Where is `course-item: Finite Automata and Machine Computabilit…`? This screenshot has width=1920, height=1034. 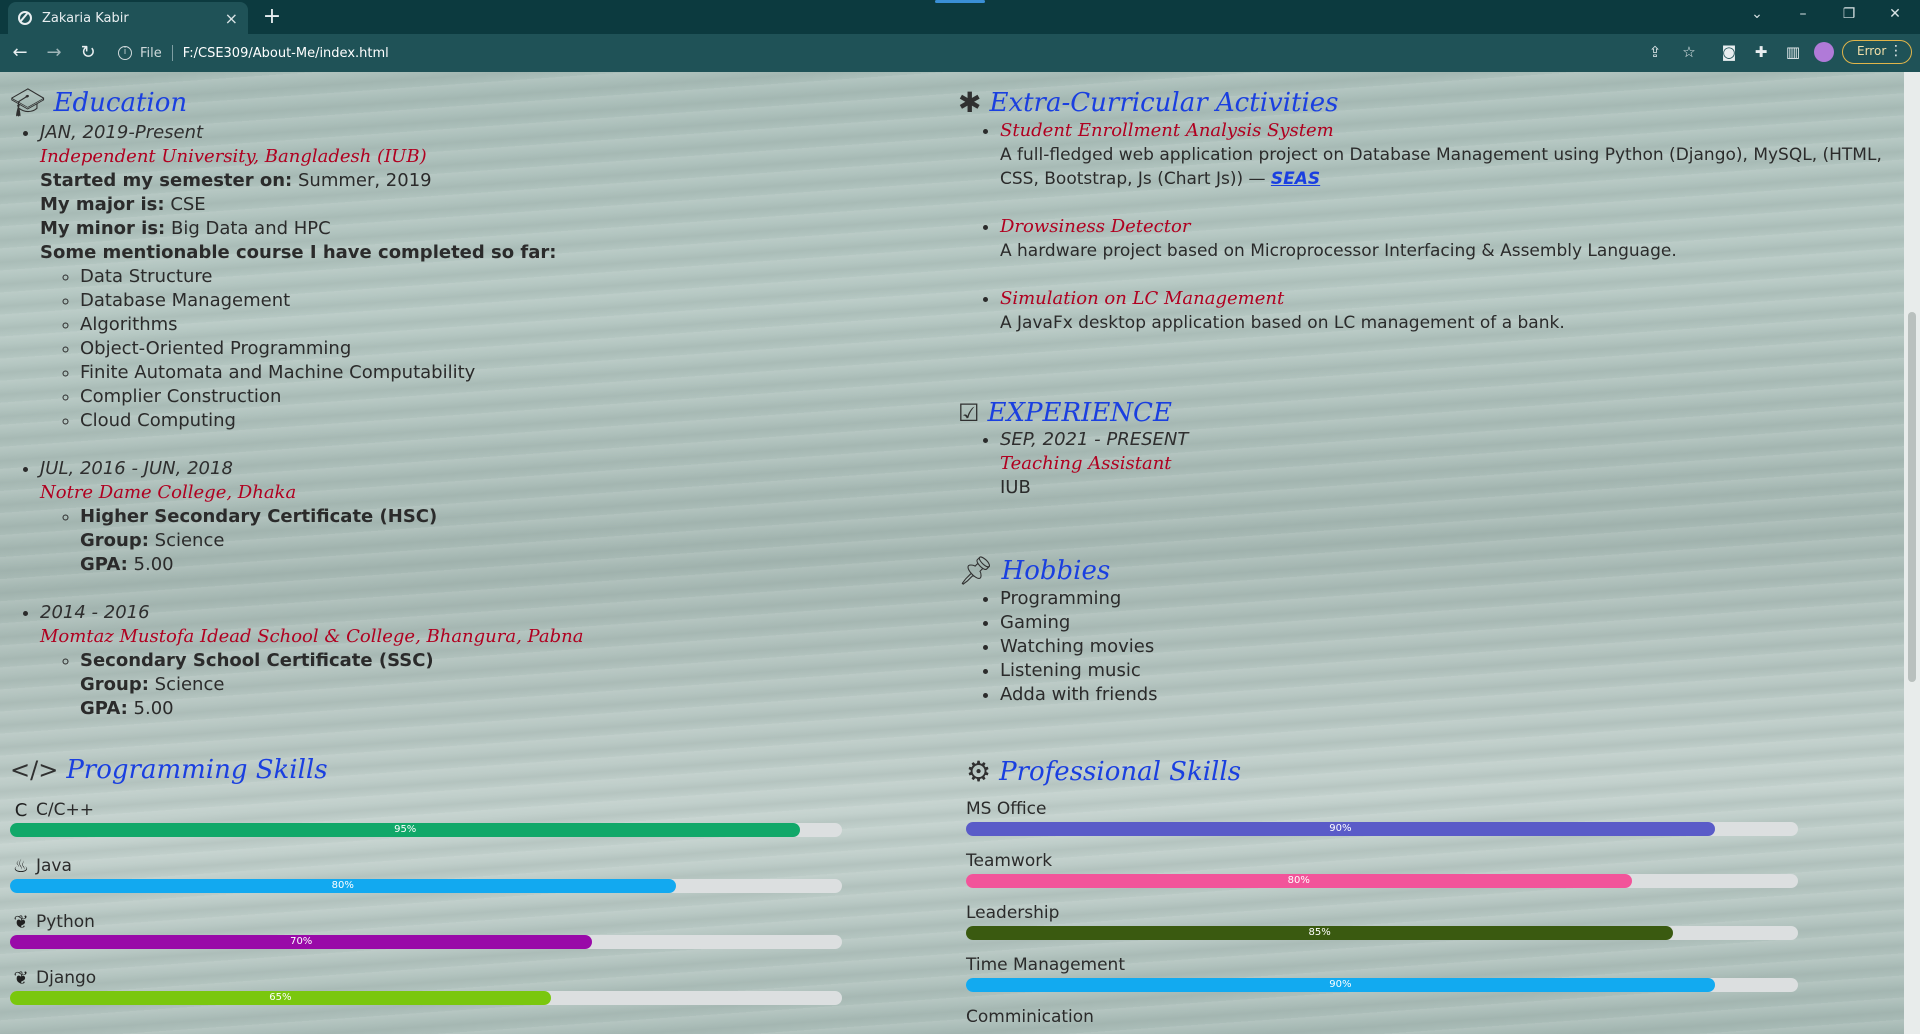 course-item: Finite Automata and Machine Computabilit… is located at coordinates (455, 373).